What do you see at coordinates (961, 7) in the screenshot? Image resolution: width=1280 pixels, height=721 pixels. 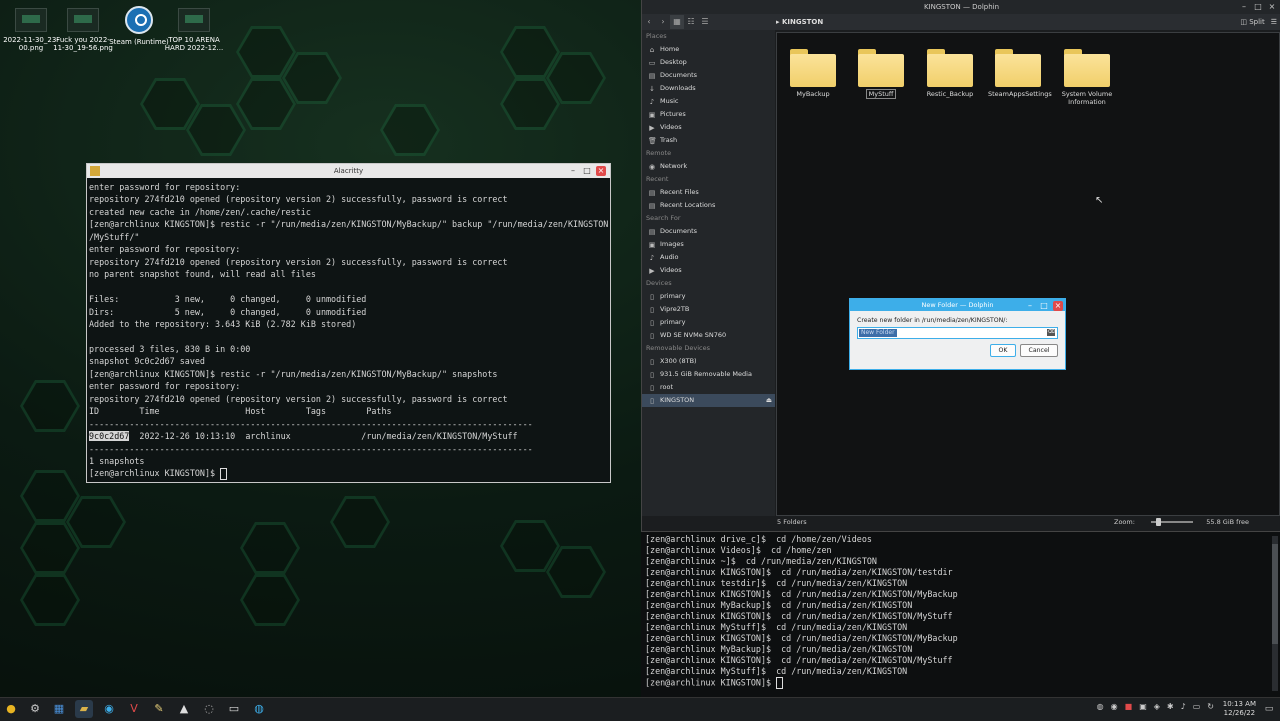 I see `window-titlebar: KINGSTON — Dolphin – □ ×` at bounding box center [961, 7].